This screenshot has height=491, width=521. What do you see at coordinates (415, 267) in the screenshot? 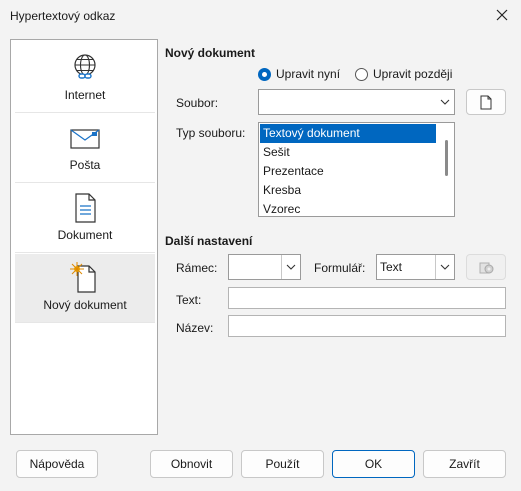
I see `form-combo: Text` at bounding box center [415, 267].